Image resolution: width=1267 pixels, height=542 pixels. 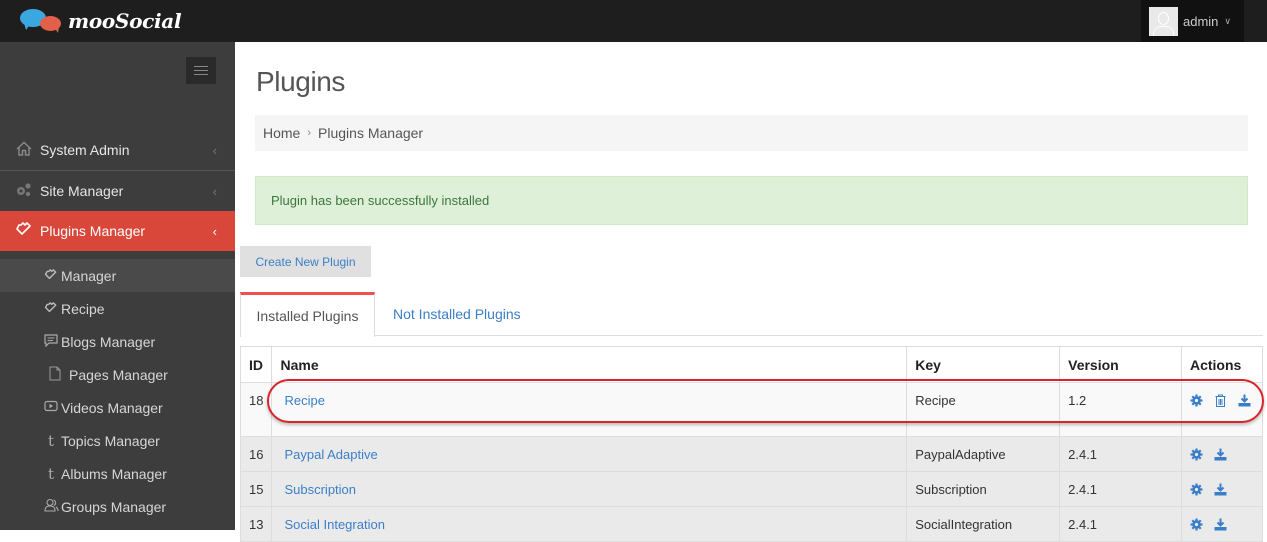 What do you see at coordinates (89, 275) in the screenshot?
I see `sidebar-subitem-label: Manager` at bounding box center [89, 275].